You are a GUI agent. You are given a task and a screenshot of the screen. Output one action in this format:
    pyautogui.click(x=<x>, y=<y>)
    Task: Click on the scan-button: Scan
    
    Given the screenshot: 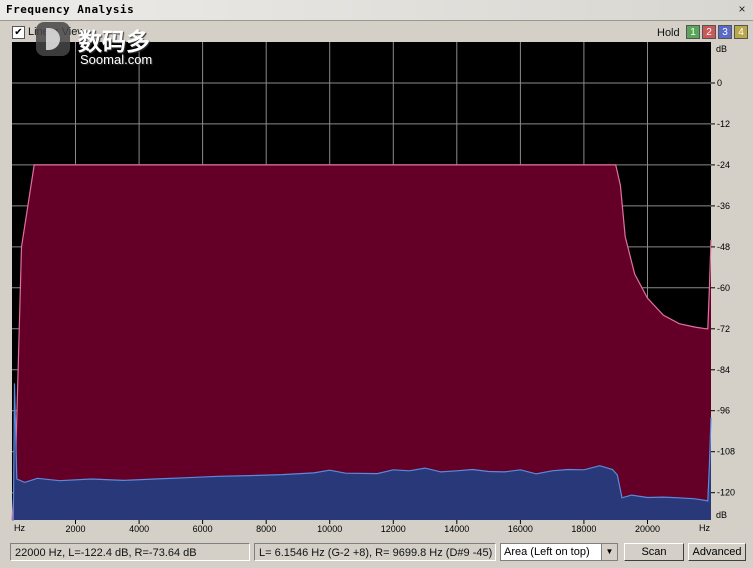 What is the action you would take?
    pyautogui.click(x=654, y=552)
    